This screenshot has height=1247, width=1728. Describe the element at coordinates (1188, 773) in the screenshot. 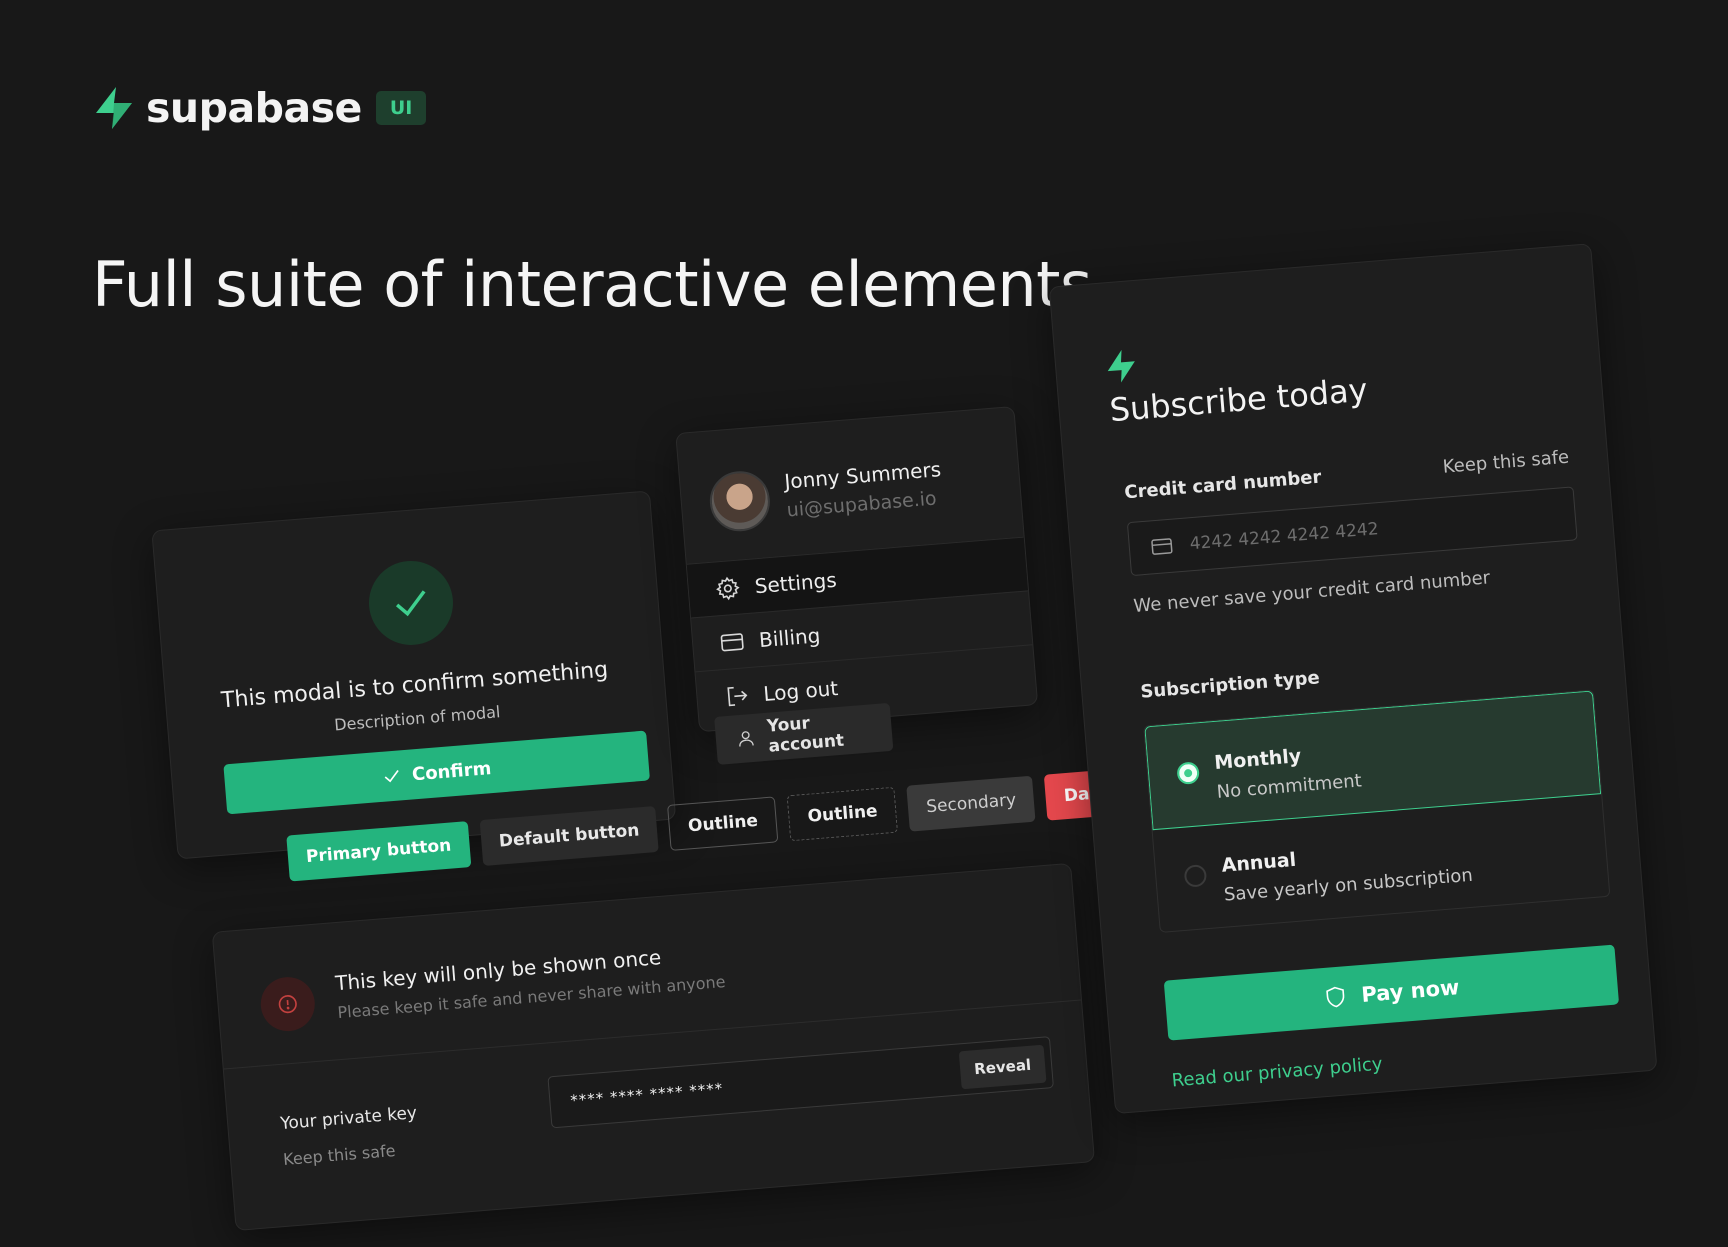

I see `radio-button-selected` at that location.